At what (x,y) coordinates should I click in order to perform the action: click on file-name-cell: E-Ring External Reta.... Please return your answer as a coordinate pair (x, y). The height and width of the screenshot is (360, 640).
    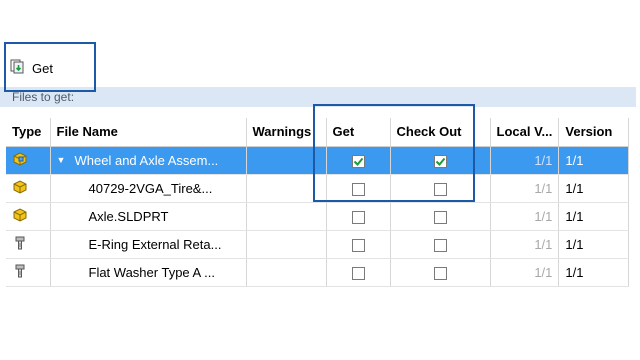
    Looking at the image, I should click on (148, 244).